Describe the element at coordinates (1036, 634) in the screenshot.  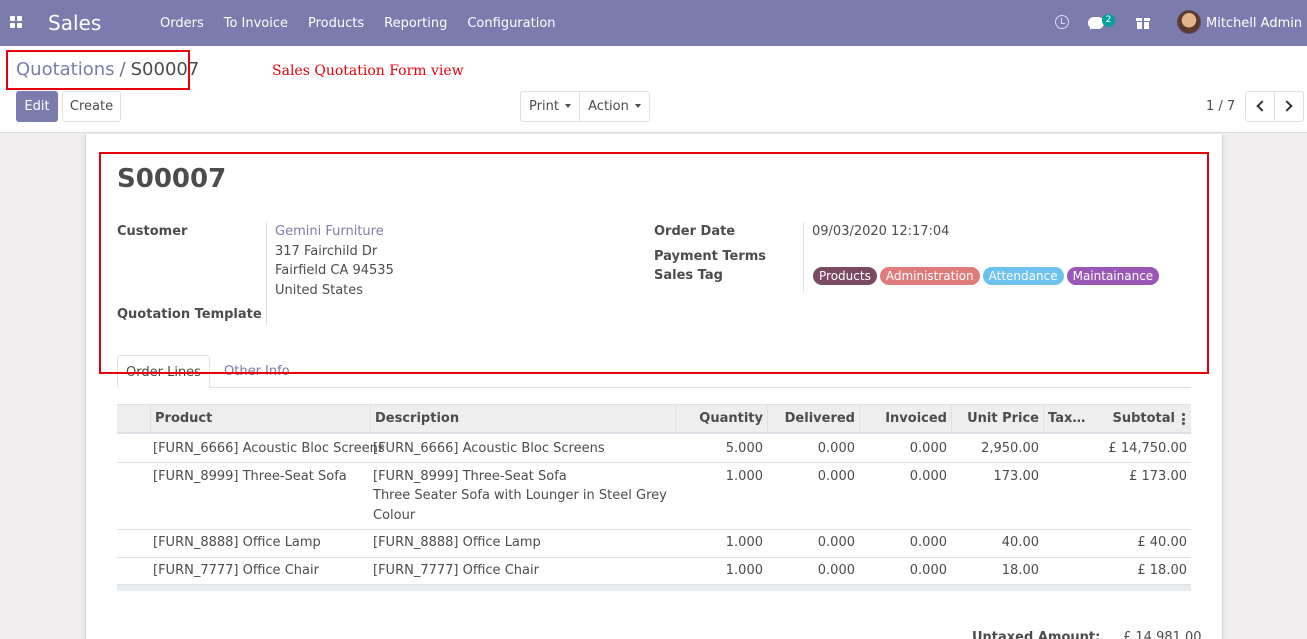
I see `untaxed-amount-label: Untaxed Amount:` at that location.